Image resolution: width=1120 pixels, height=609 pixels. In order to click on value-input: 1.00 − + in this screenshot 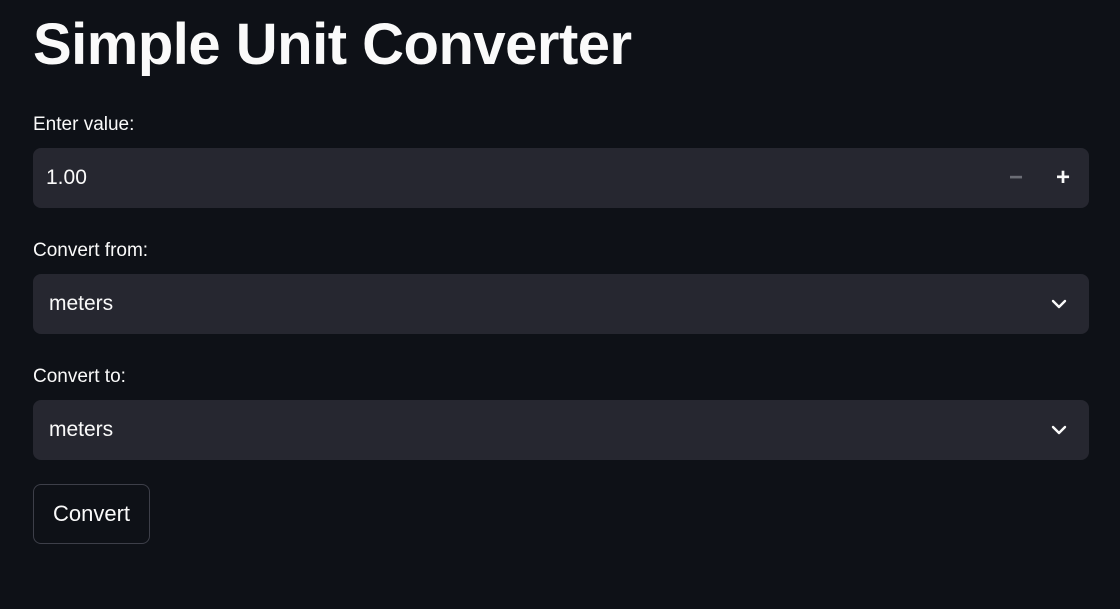, I will do `click(561, 178)`.